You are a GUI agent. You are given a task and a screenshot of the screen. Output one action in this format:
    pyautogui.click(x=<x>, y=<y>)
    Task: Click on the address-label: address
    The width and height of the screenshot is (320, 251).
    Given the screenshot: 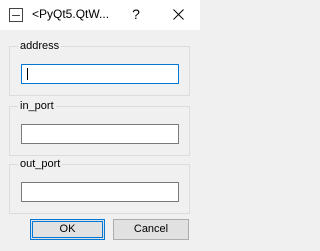 What is the action you would take?
    pyautogui.click(x=40, y=46)
    